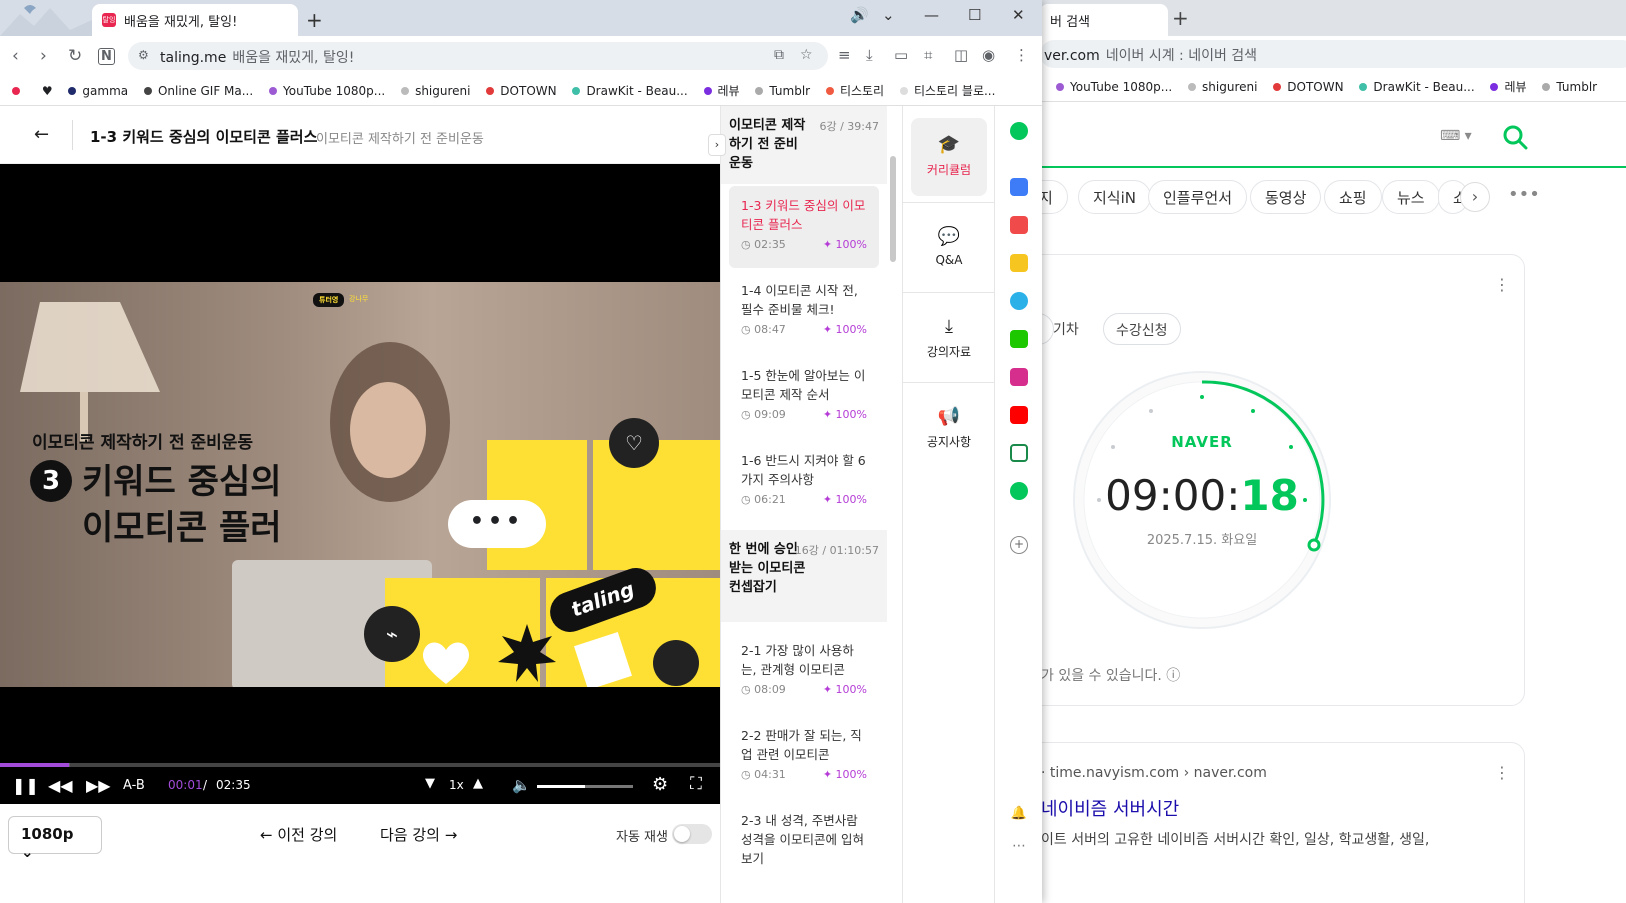  I want to click on maximize-icon: ☐, so click(974, 15).